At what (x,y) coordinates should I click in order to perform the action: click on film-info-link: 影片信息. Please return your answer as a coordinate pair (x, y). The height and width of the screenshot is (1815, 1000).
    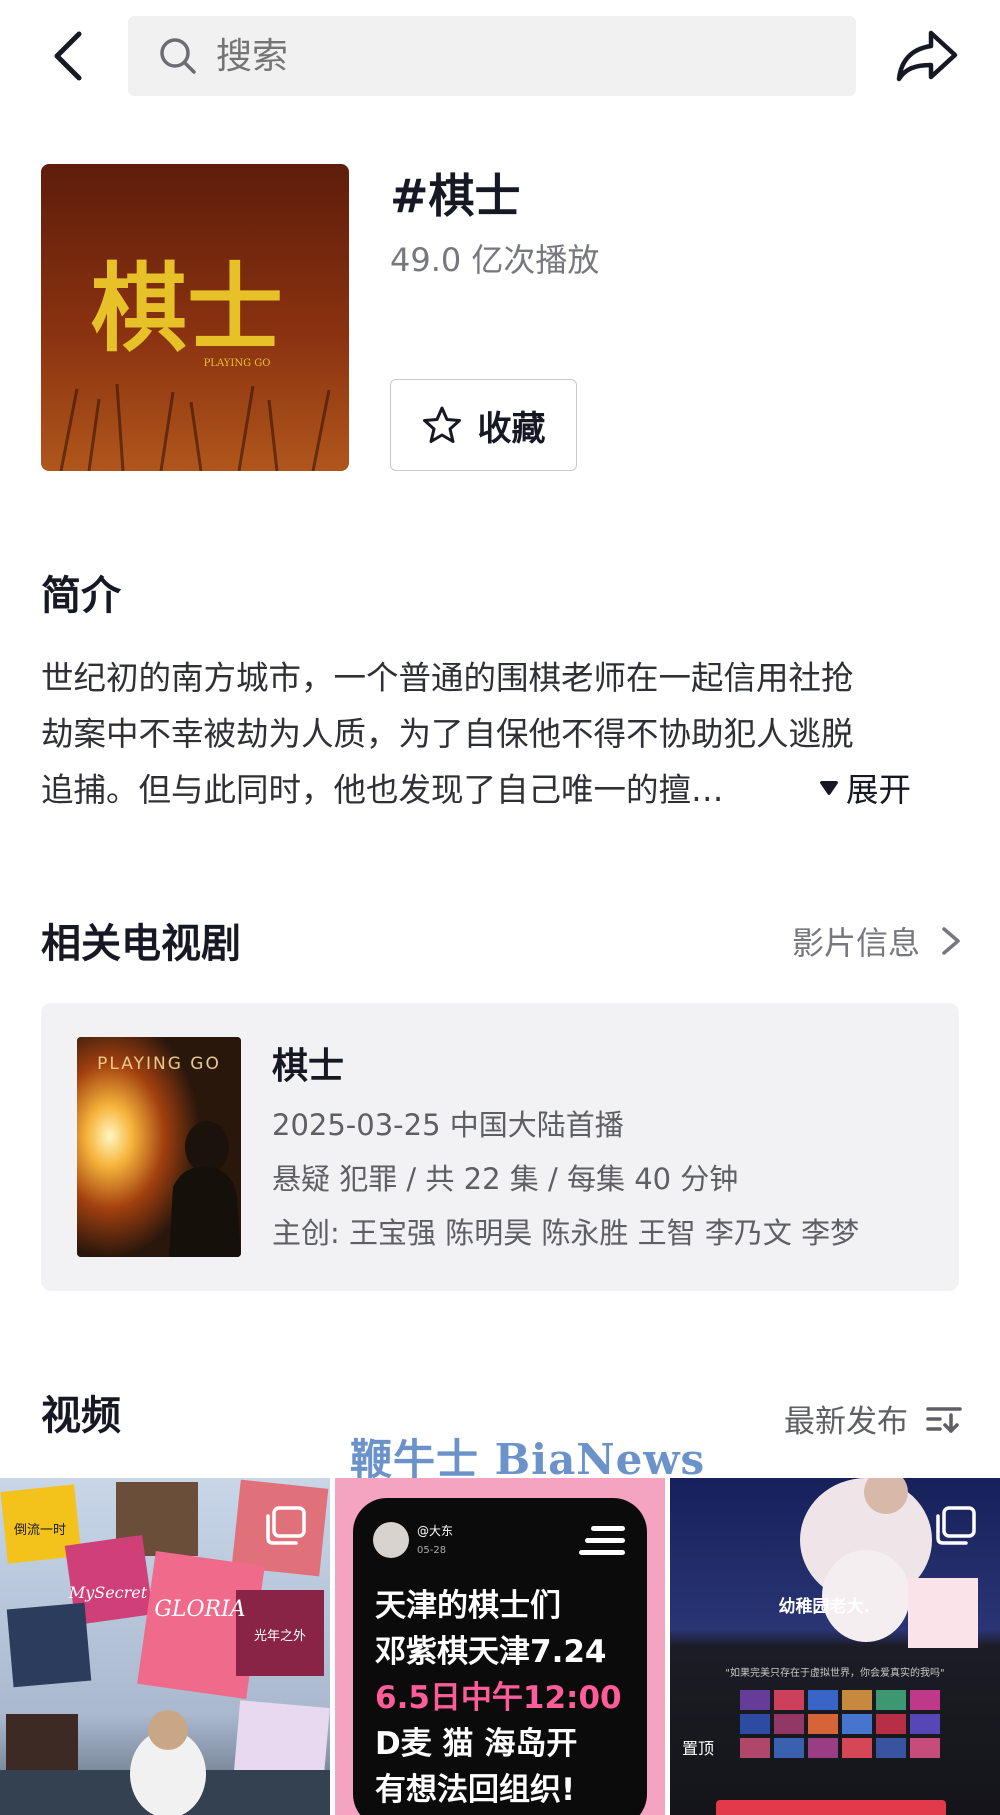
    Looking at the image, I should click on (878, 941).